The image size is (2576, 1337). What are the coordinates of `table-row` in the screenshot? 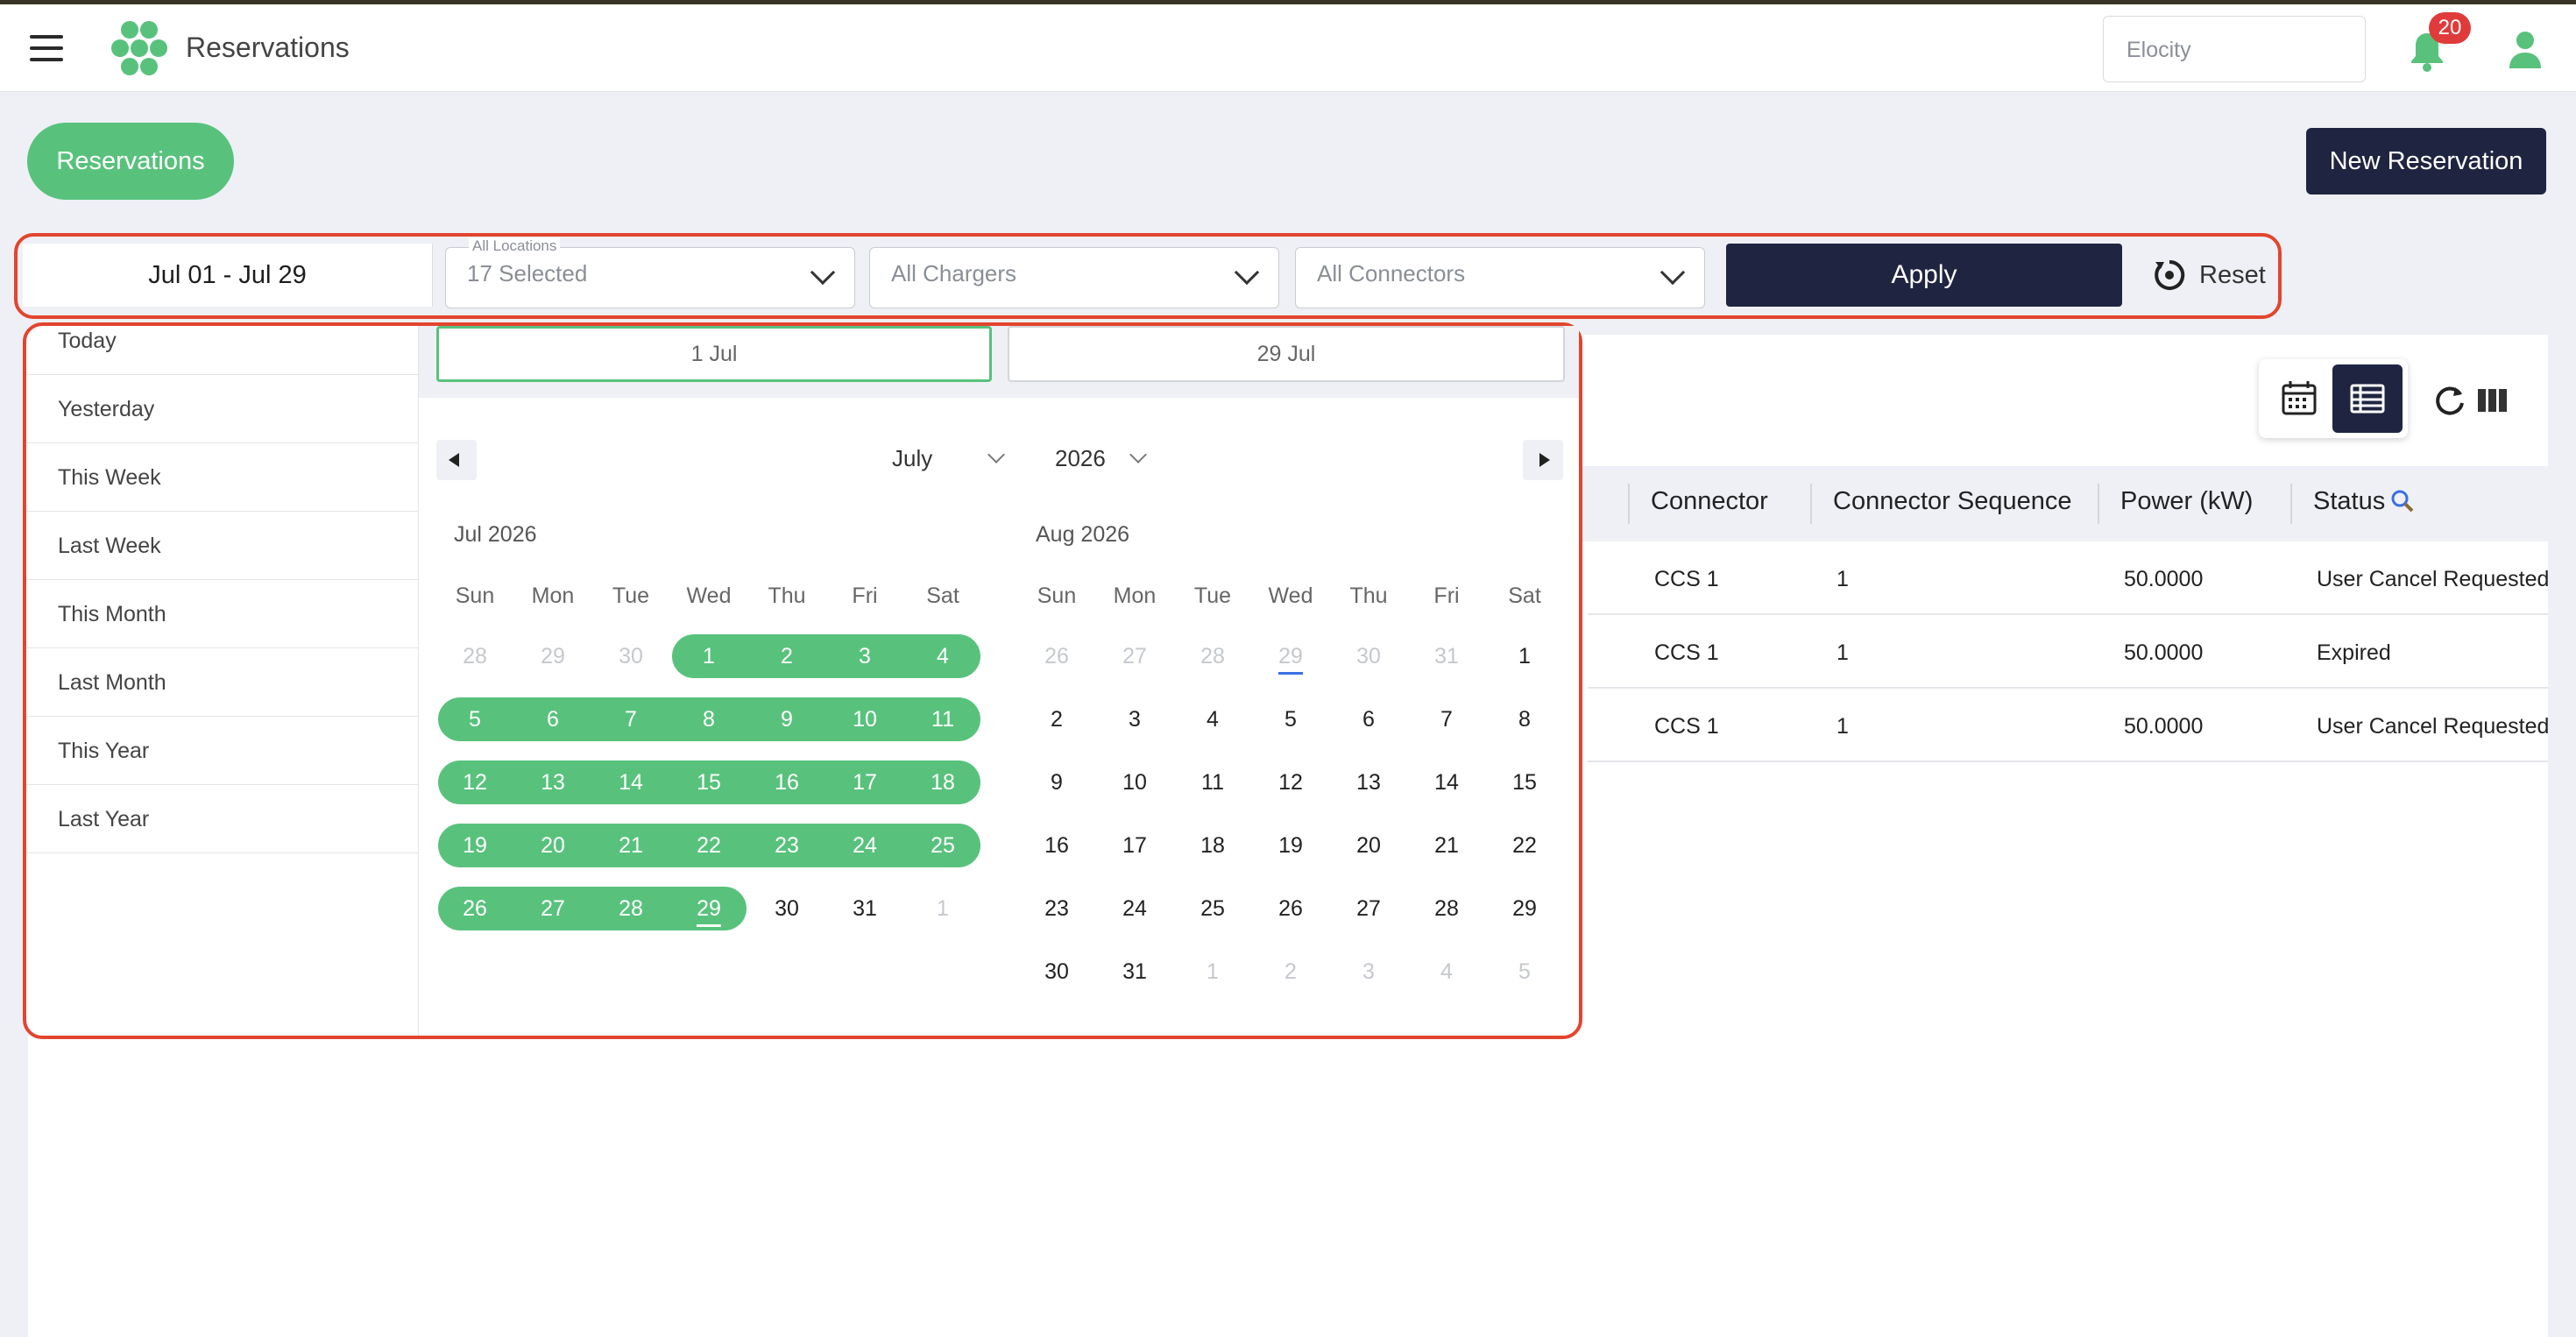 It's located at (2068, 652).